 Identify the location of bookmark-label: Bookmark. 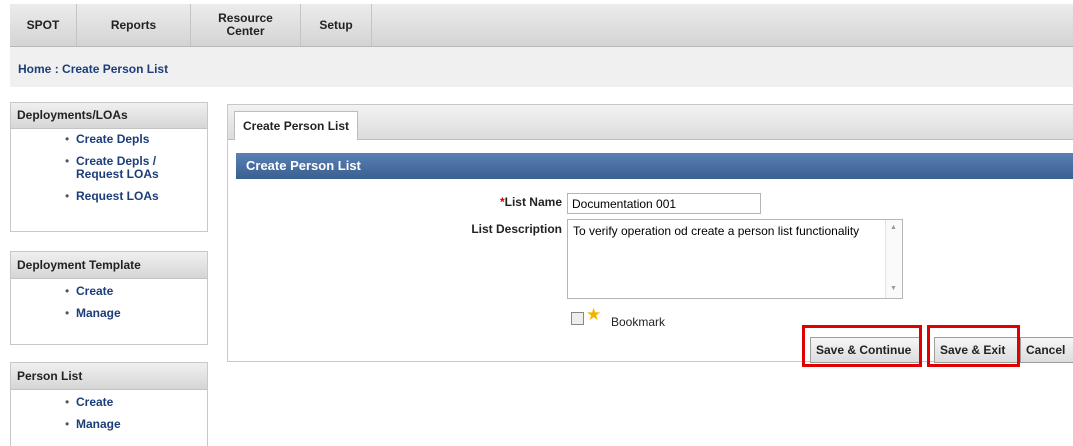
(638, 322).